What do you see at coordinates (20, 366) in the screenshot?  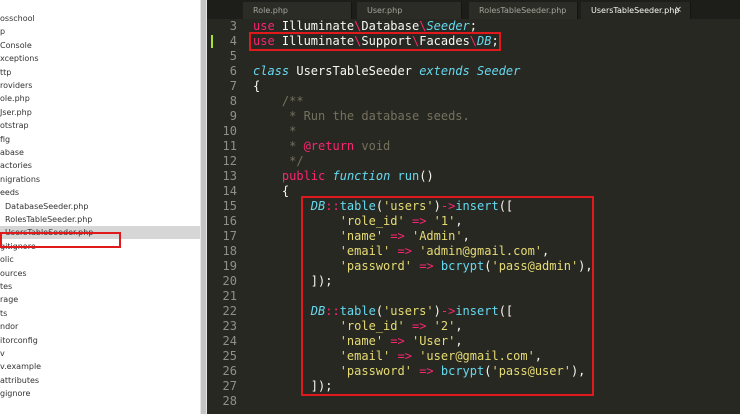 I see `sidebar-file-item: v.example` at bounding box center [20, 366].